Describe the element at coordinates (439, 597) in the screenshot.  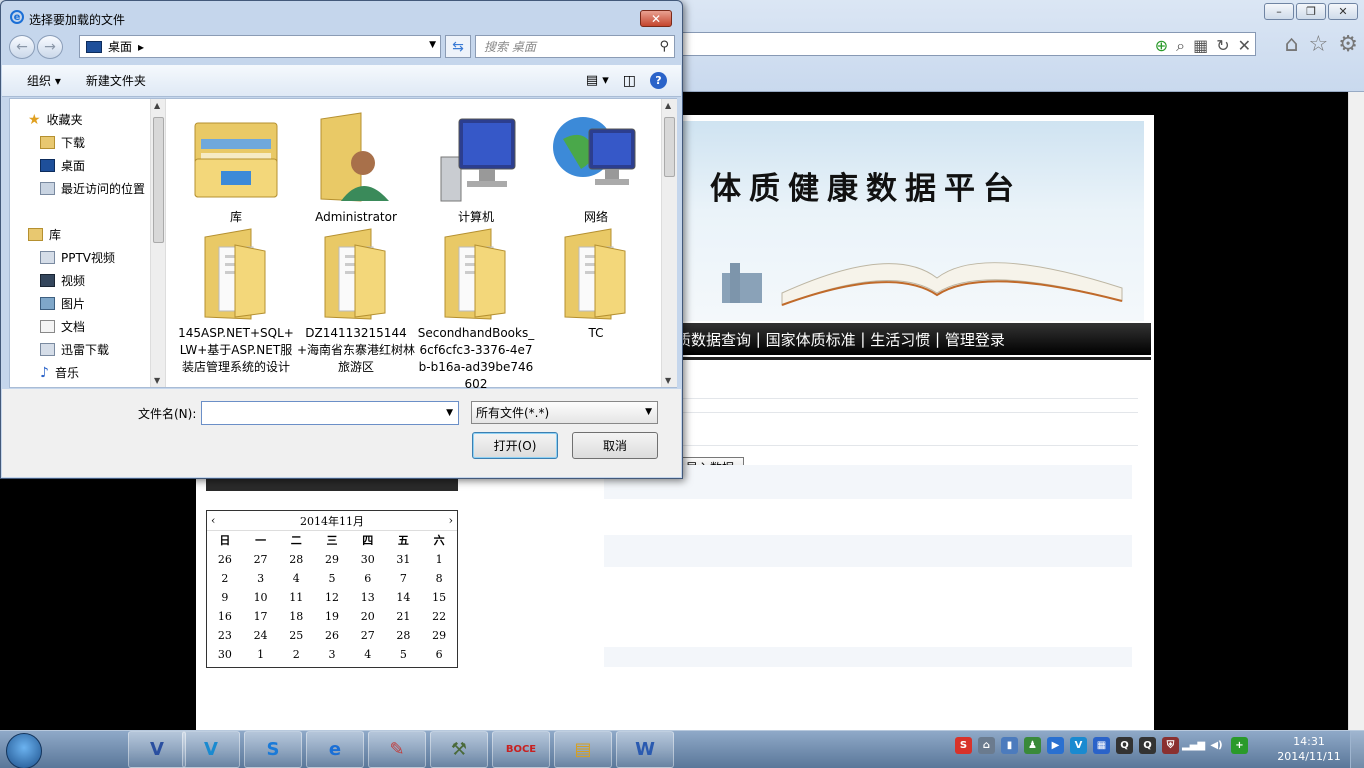
I see `calendar-day: 15` at that location.